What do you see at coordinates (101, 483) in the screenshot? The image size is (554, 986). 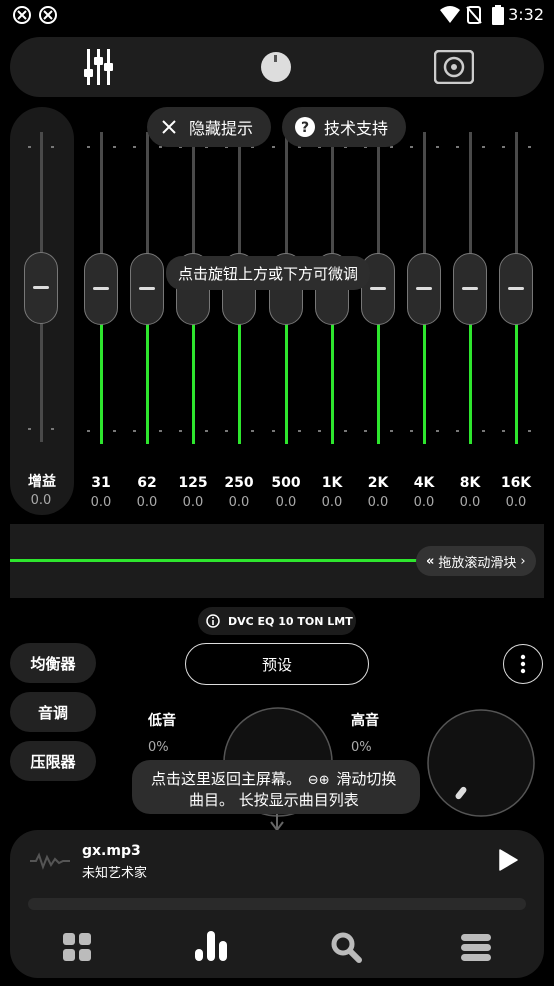 I see `band-freq-label: 31` at bounding box center [101, 483].